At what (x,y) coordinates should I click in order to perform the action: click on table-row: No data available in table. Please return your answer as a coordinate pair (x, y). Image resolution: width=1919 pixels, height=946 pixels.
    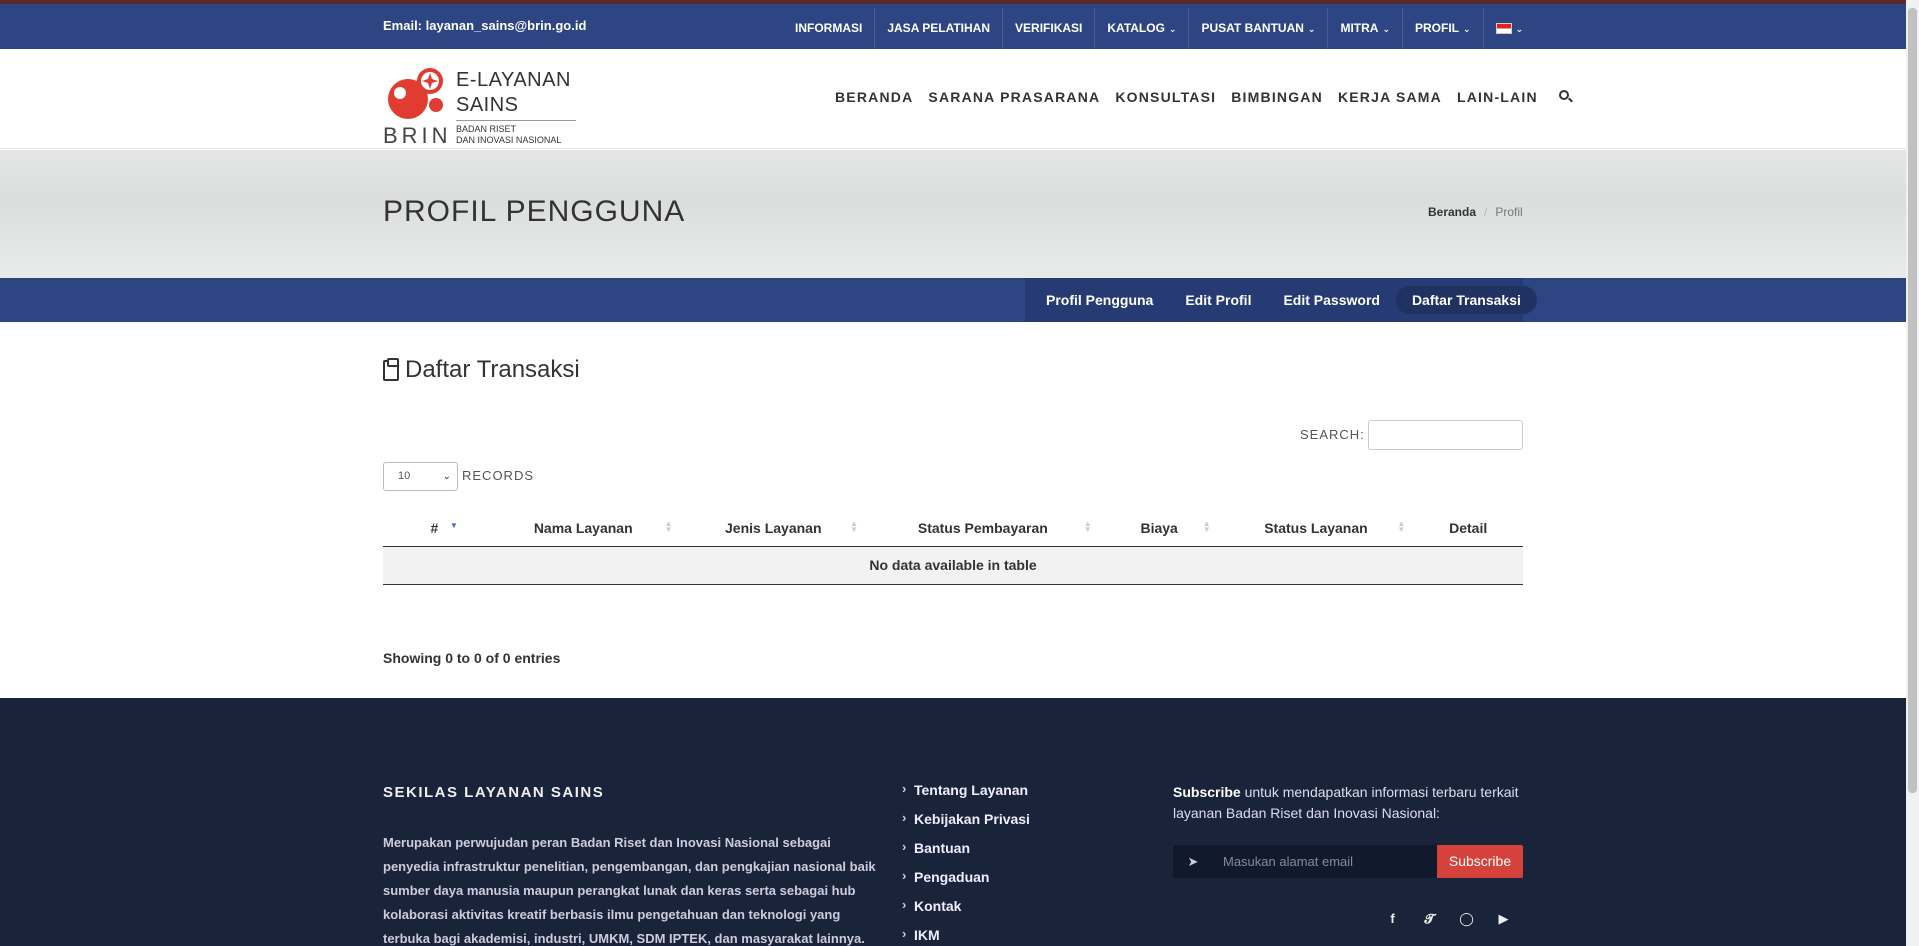
    Looking at the image, I should click on (953, 565).